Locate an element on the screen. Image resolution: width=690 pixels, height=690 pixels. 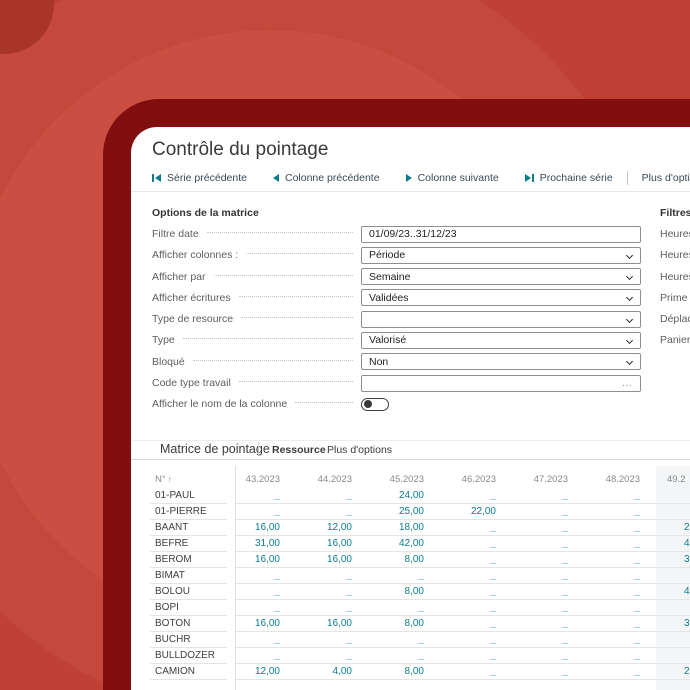
row-label-resource: BAANT is located at coordinates (171, 527).